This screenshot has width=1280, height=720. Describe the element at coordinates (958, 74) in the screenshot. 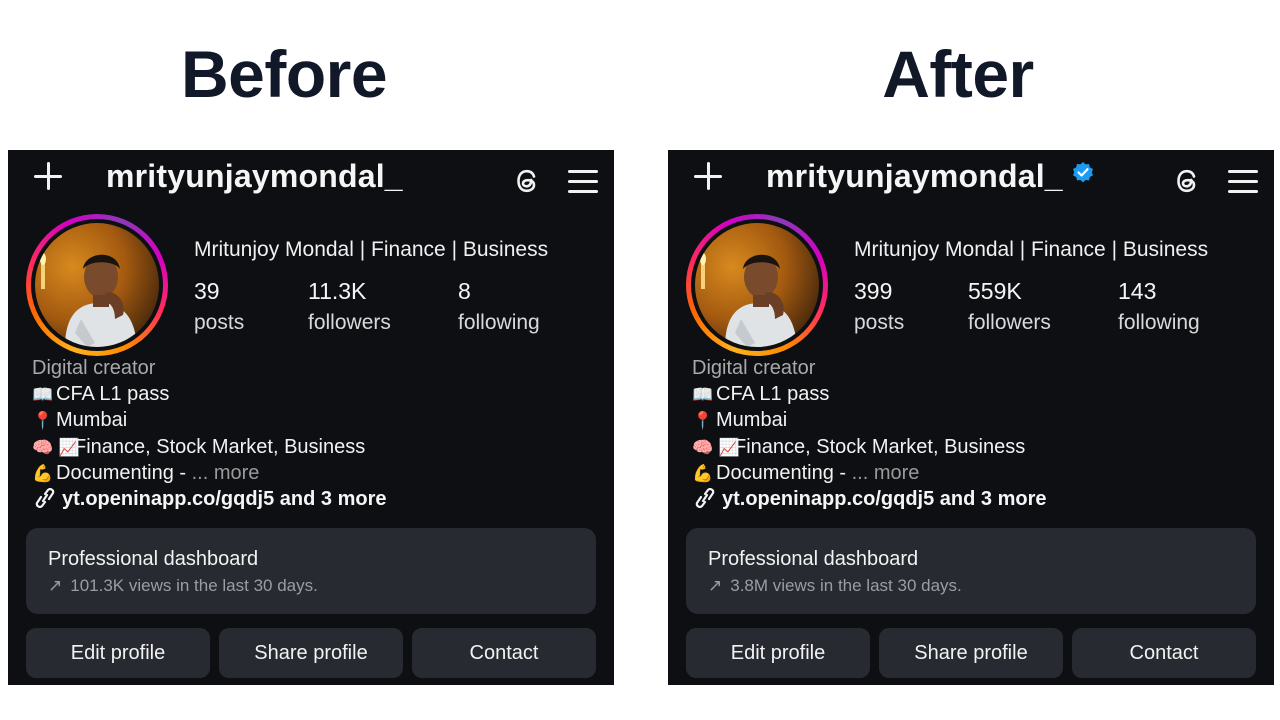

I see `after-heading: After` at that location.